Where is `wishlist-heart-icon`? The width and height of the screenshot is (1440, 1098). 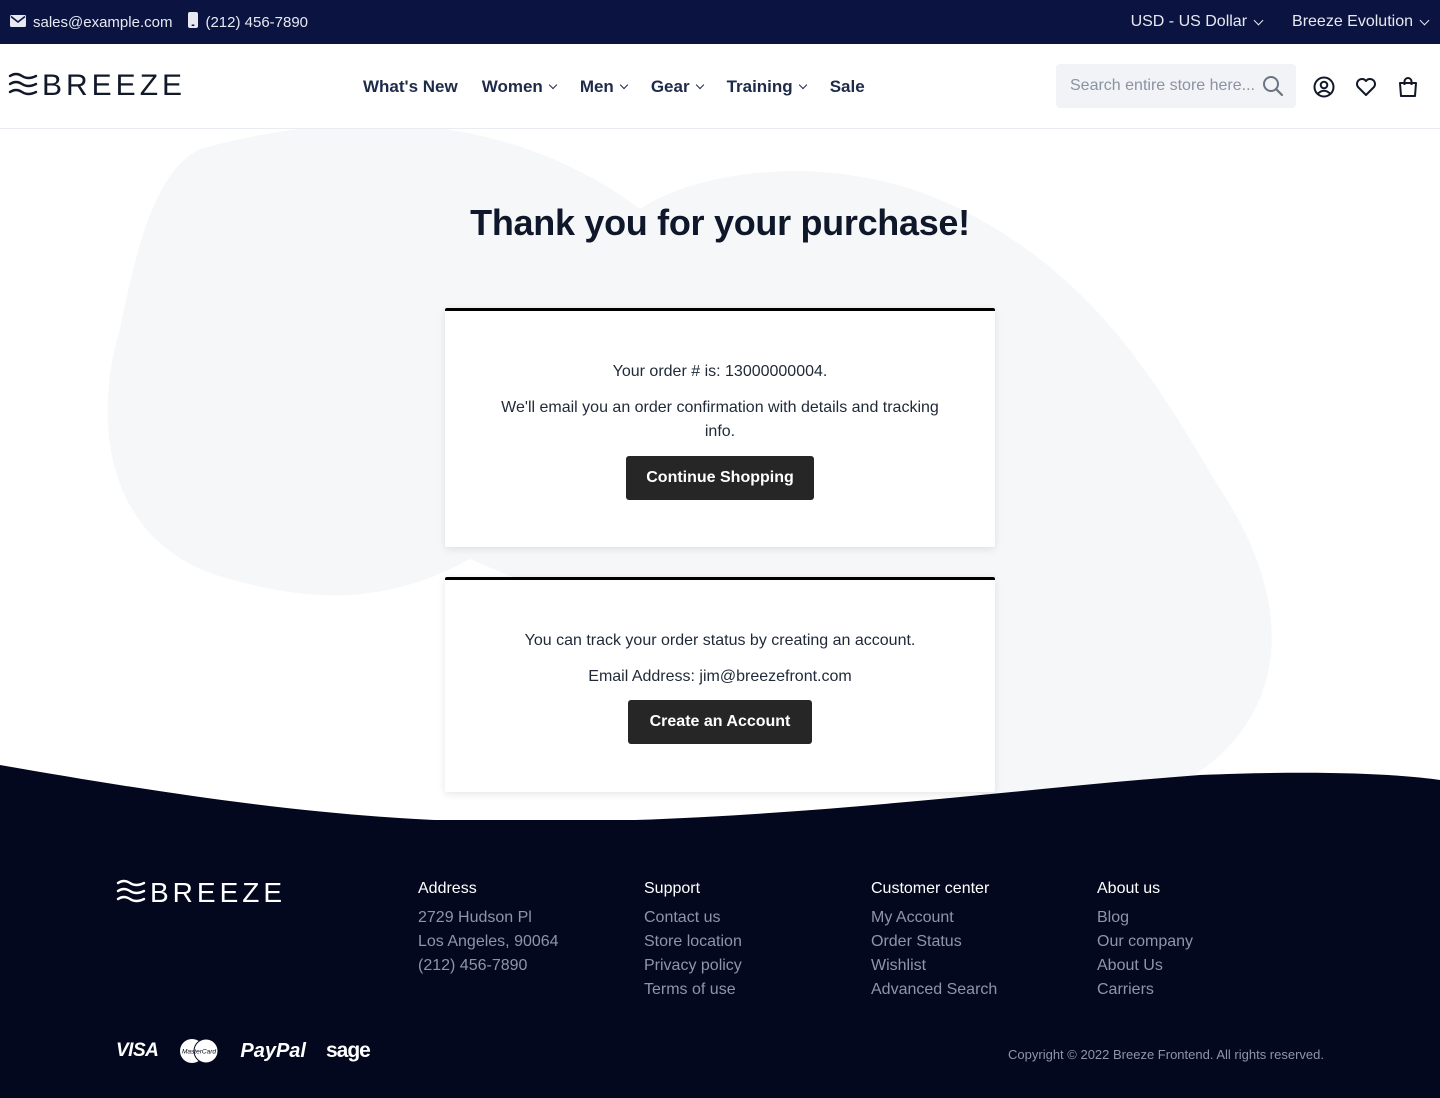
wishlist-heart-icon is located at coordinates (1366, 87).